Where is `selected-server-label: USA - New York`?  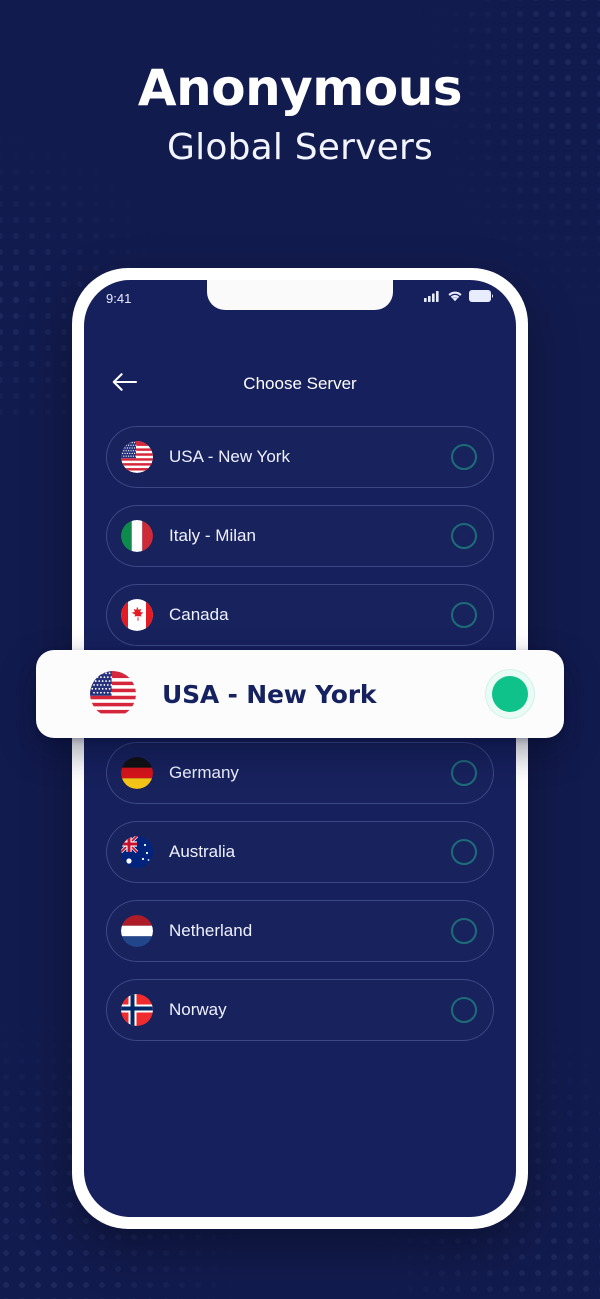 selected-server-label: USA - New York is located at coordinates (269, 694).